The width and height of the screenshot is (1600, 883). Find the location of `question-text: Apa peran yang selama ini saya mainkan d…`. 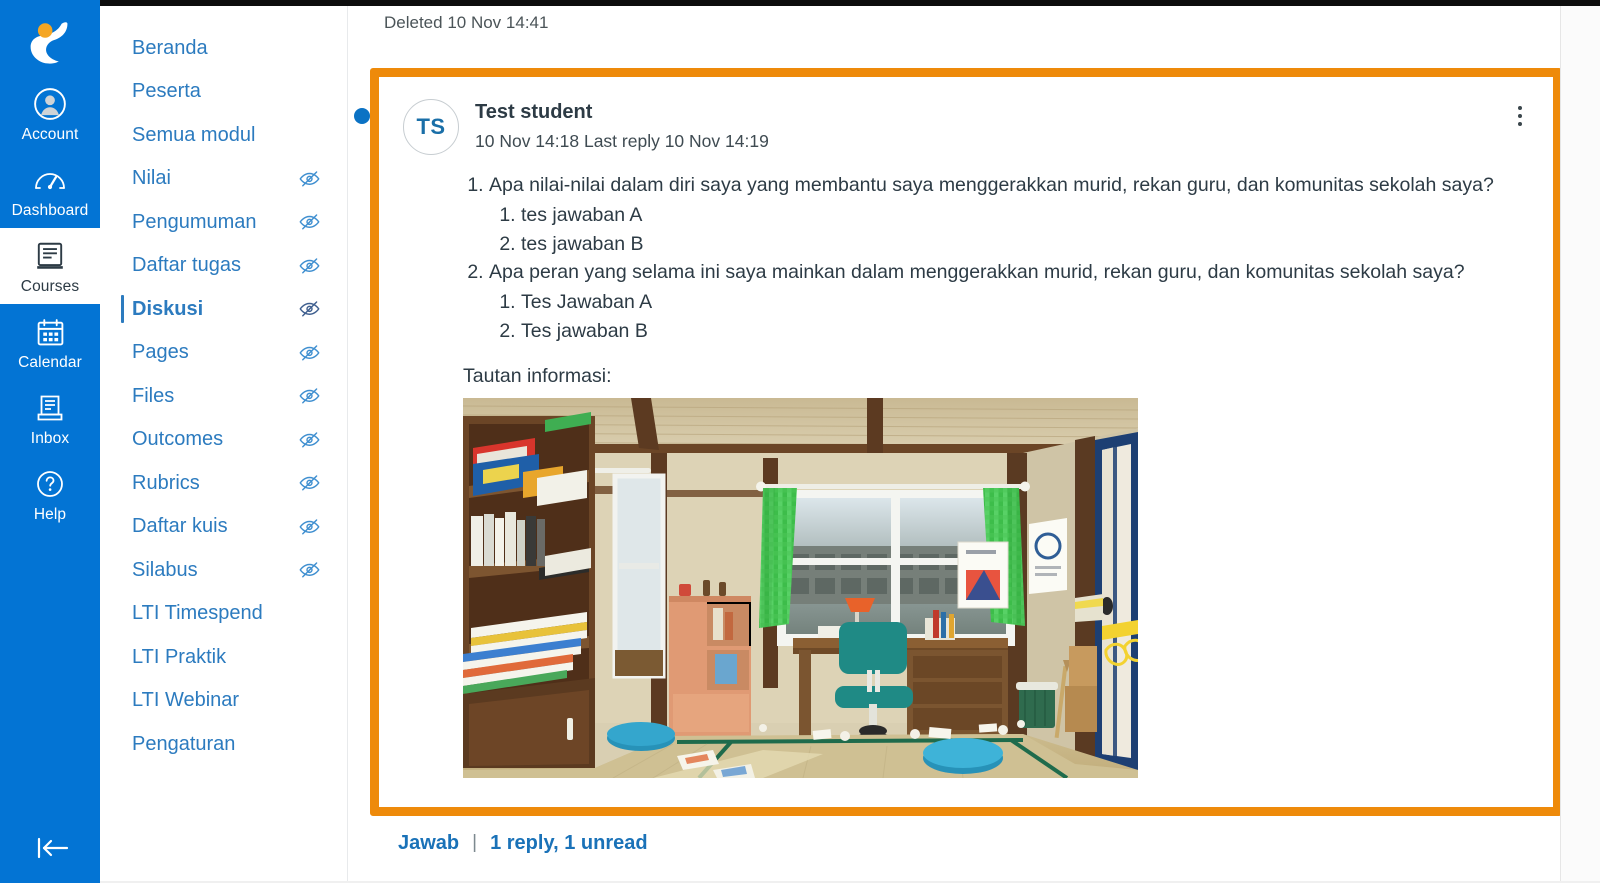

question-text: Apa peran yang selama ini saya mainkan d… is located at coordinates (977, 272).